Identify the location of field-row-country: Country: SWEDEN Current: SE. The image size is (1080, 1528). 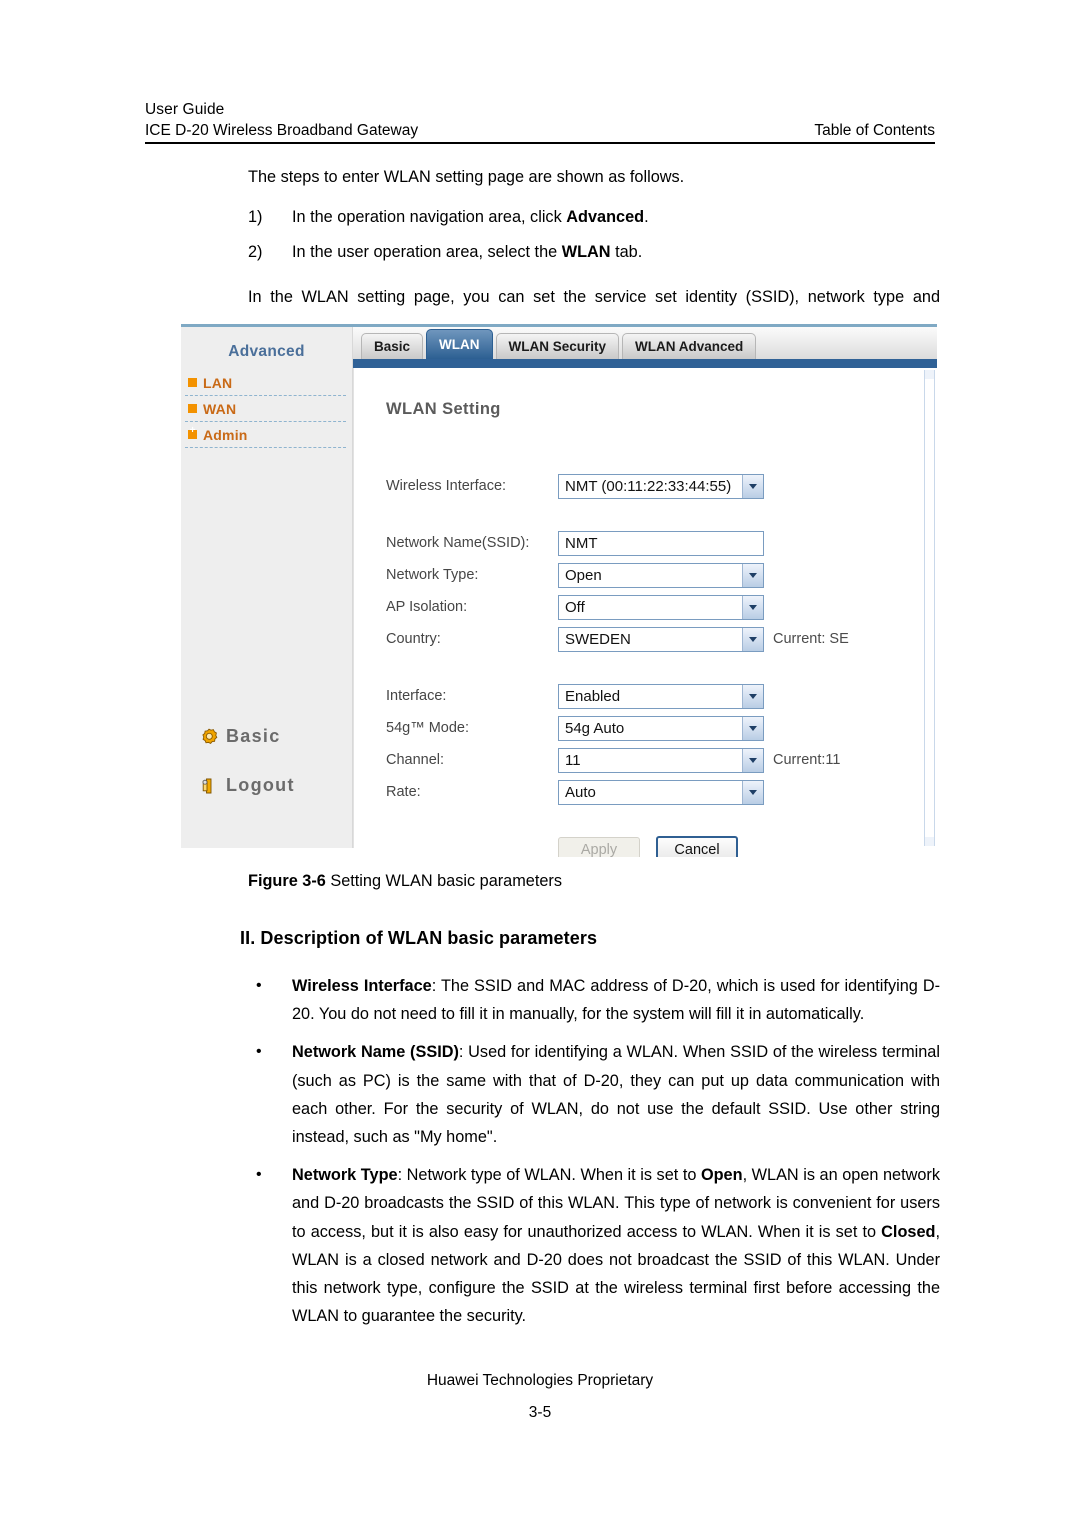
(646, 639).